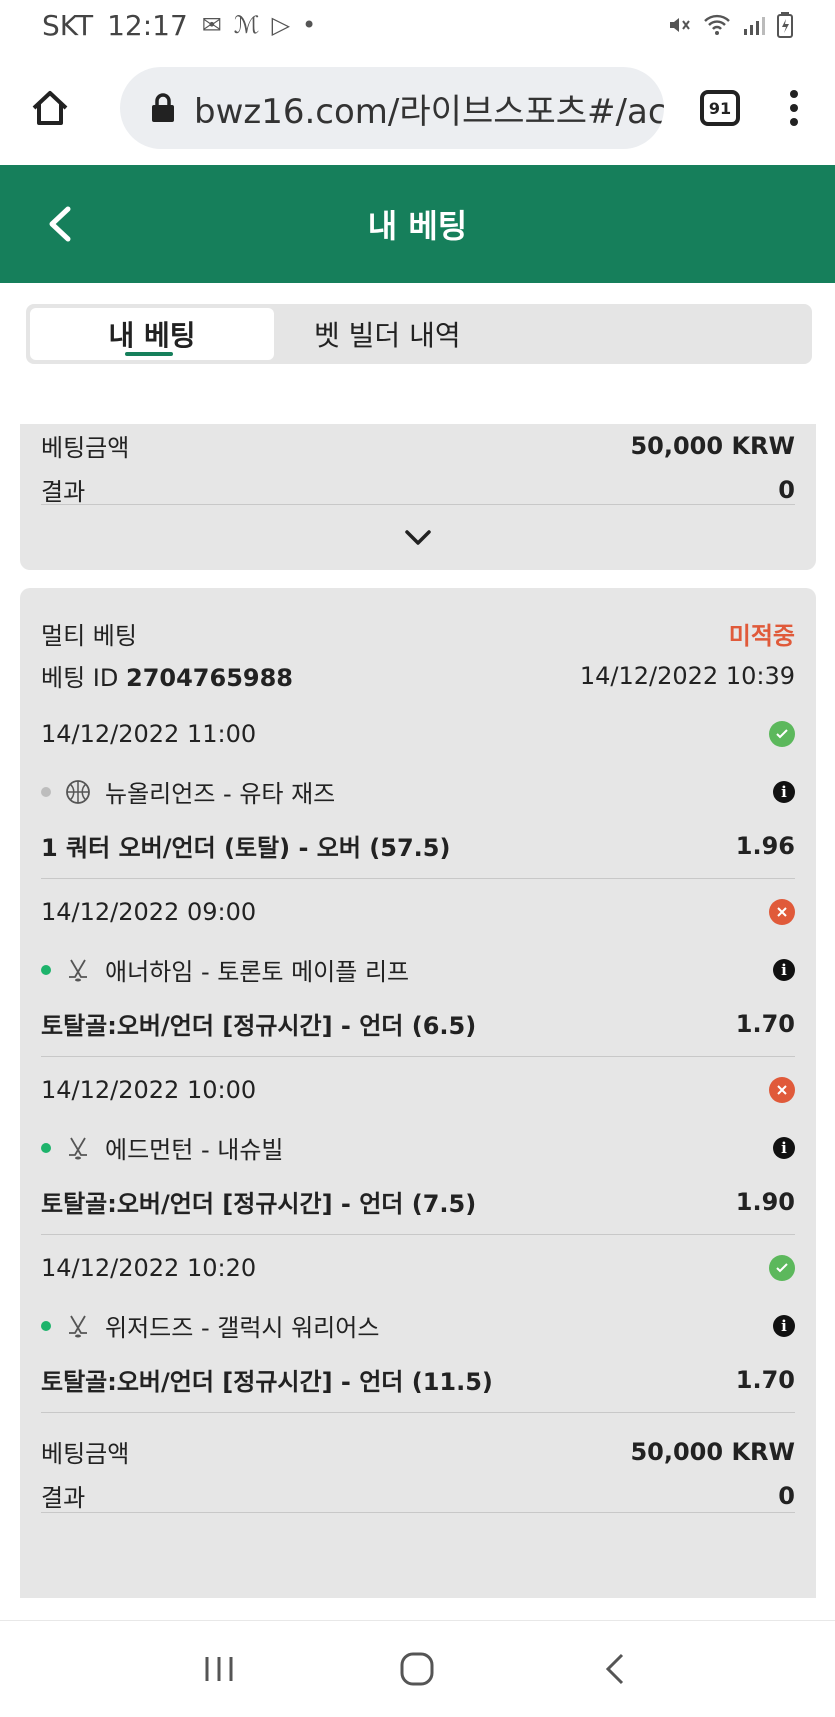 This screenshot has height=1717, width=835. Describe the element at coordinates (167, 675) in the screenshot. I see `bet-id: 베팅 ID 2704765988` at that location.